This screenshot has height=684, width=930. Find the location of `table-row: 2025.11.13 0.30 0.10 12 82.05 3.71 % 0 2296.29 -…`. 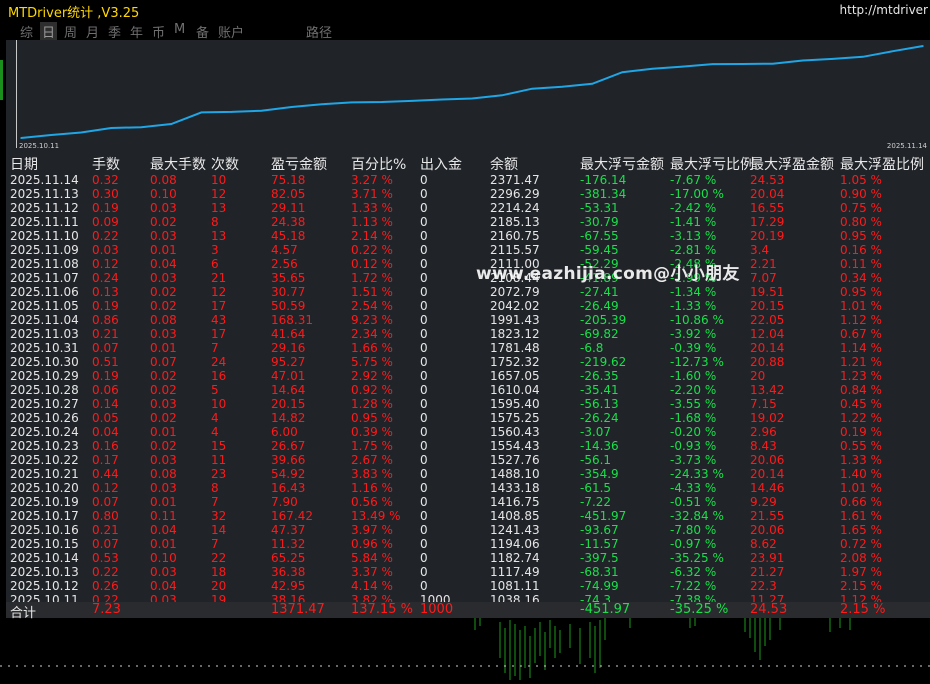

table-row: 2025.11.13 0.30 0.10 12 82.05 3.71 % 0 2296.29 -… is located at coordinates (468, 194).